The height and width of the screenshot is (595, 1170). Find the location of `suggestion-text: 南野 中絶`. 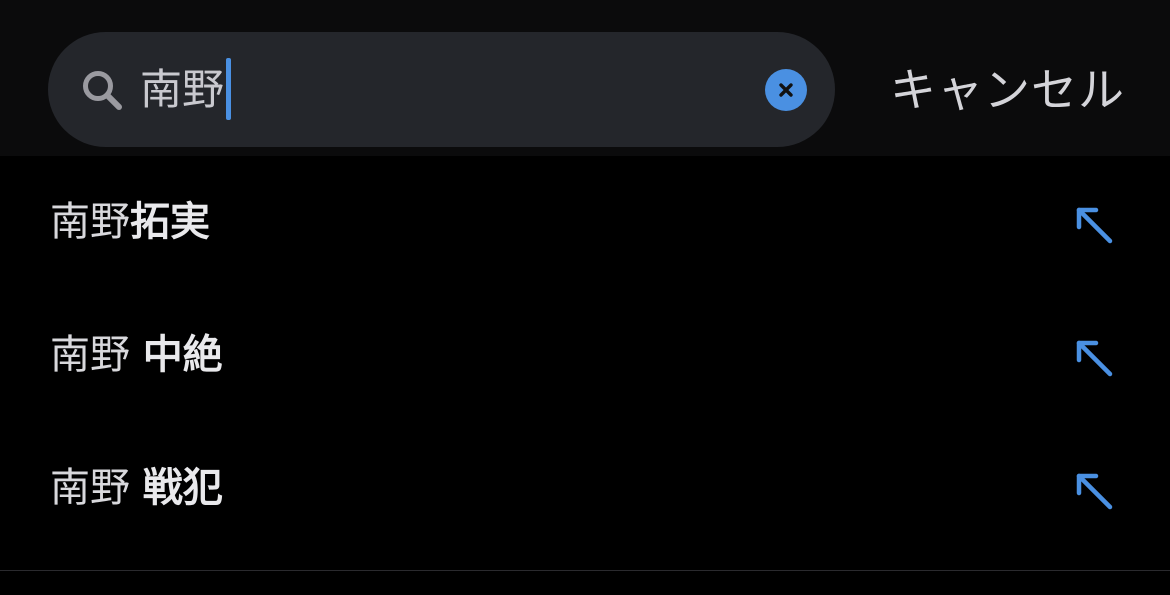

suggestion-text: 南野 中絶 is located at coordinates (136, 355).